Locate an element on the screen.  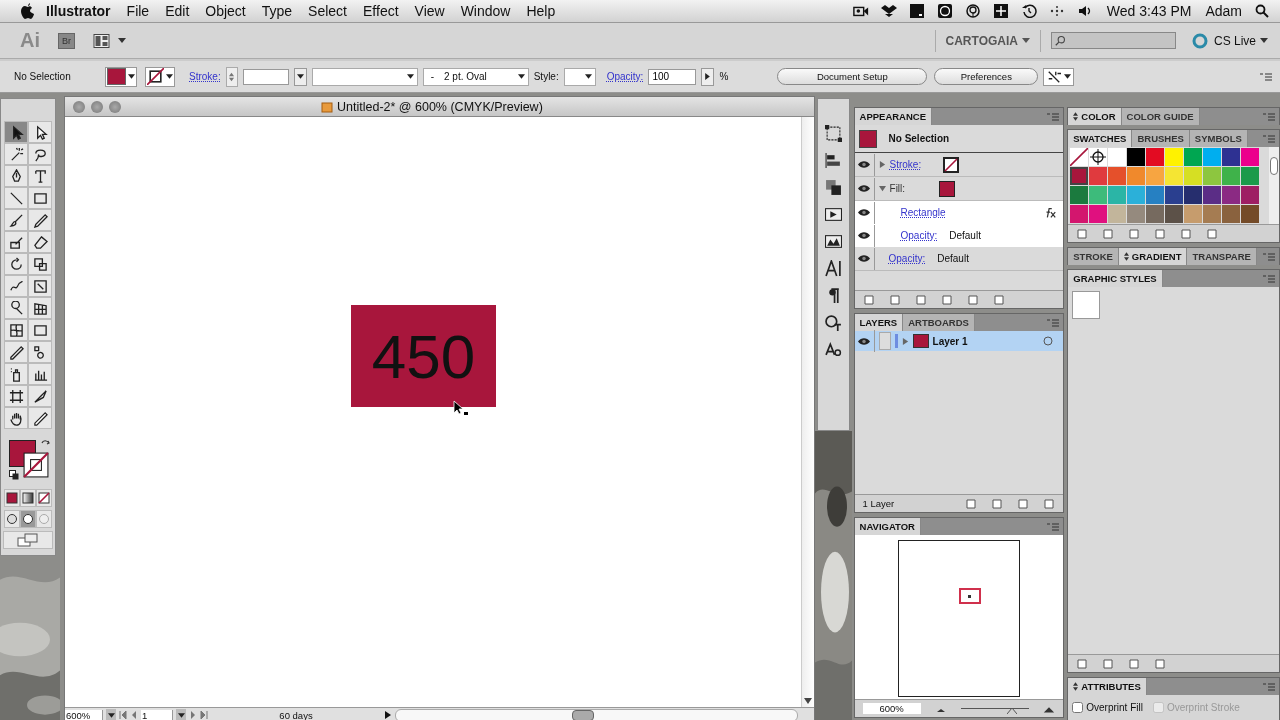
clock-text: Wed 3:43 PM is located at coordinates (1149, 11).